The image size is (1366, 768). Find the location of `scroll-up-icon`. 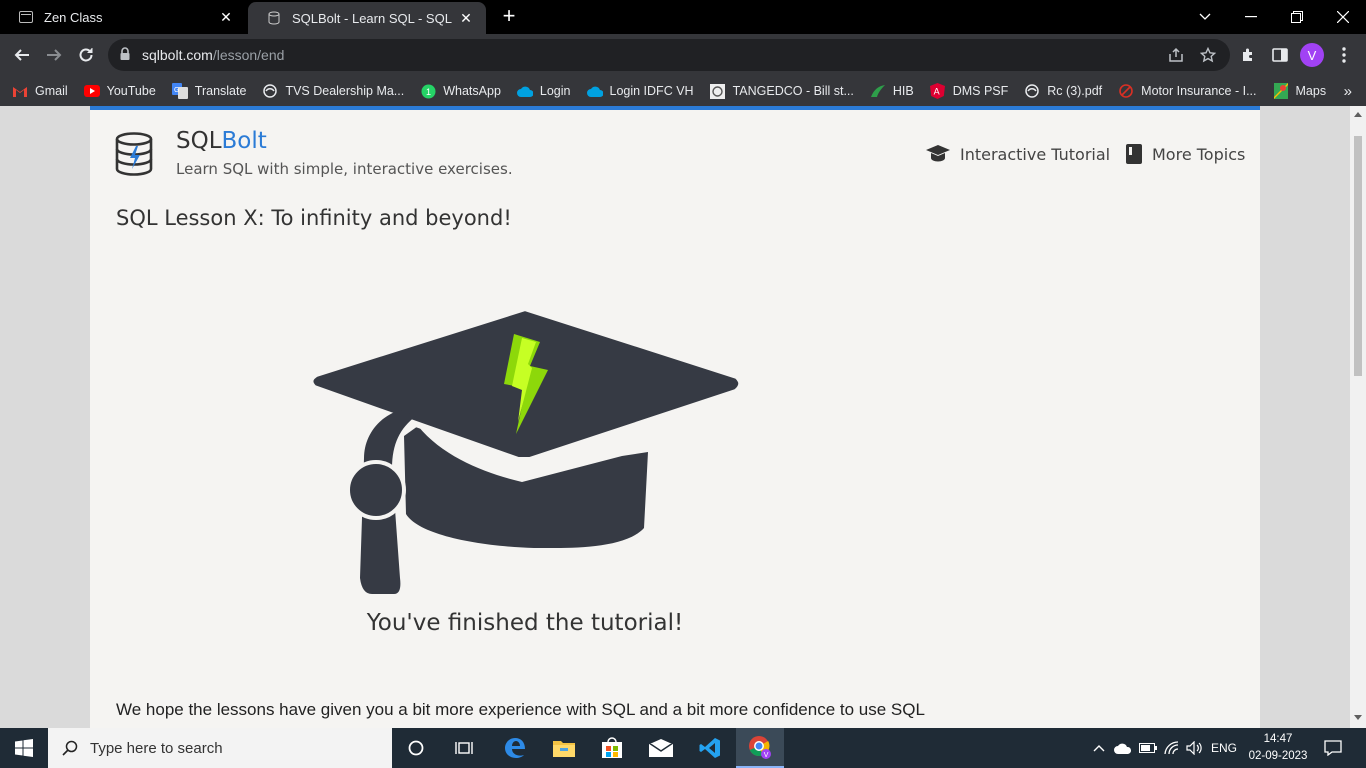

scroll-up-icon is located at coordinates (1358, 114).